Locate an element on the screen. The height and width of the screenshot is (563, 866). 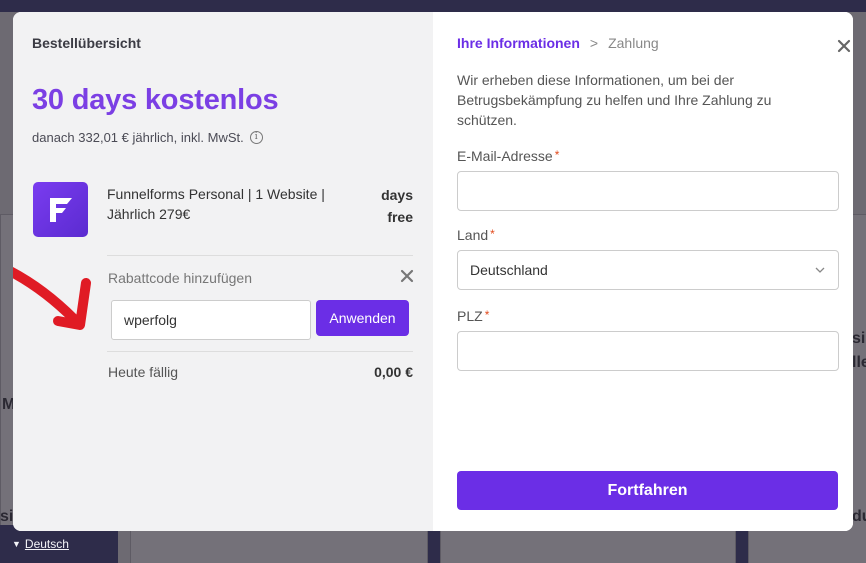
coupon-input is located at coordinates (211, 320).